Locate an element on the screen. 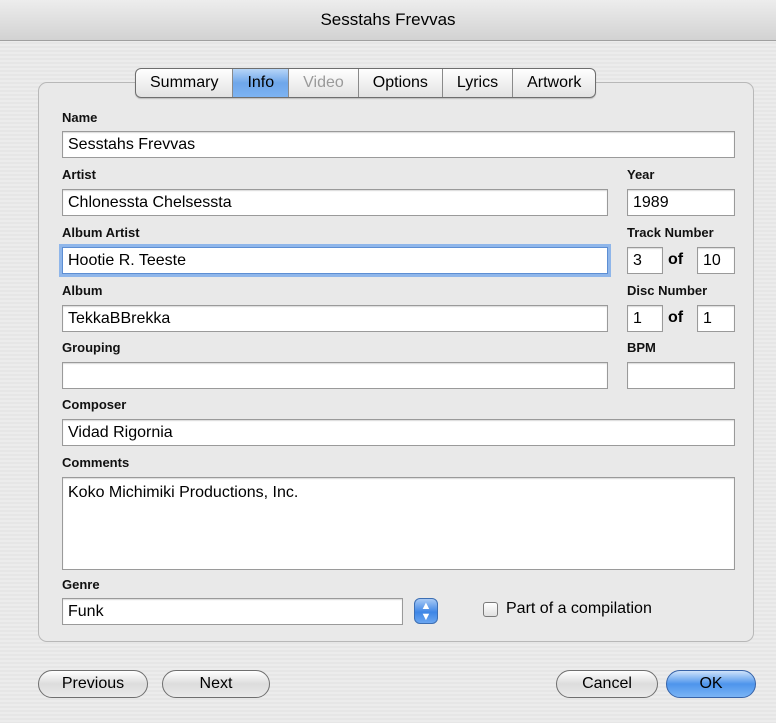  up-down-arrows-icon: ▲ ▼ is located at coordinates (426, 611).